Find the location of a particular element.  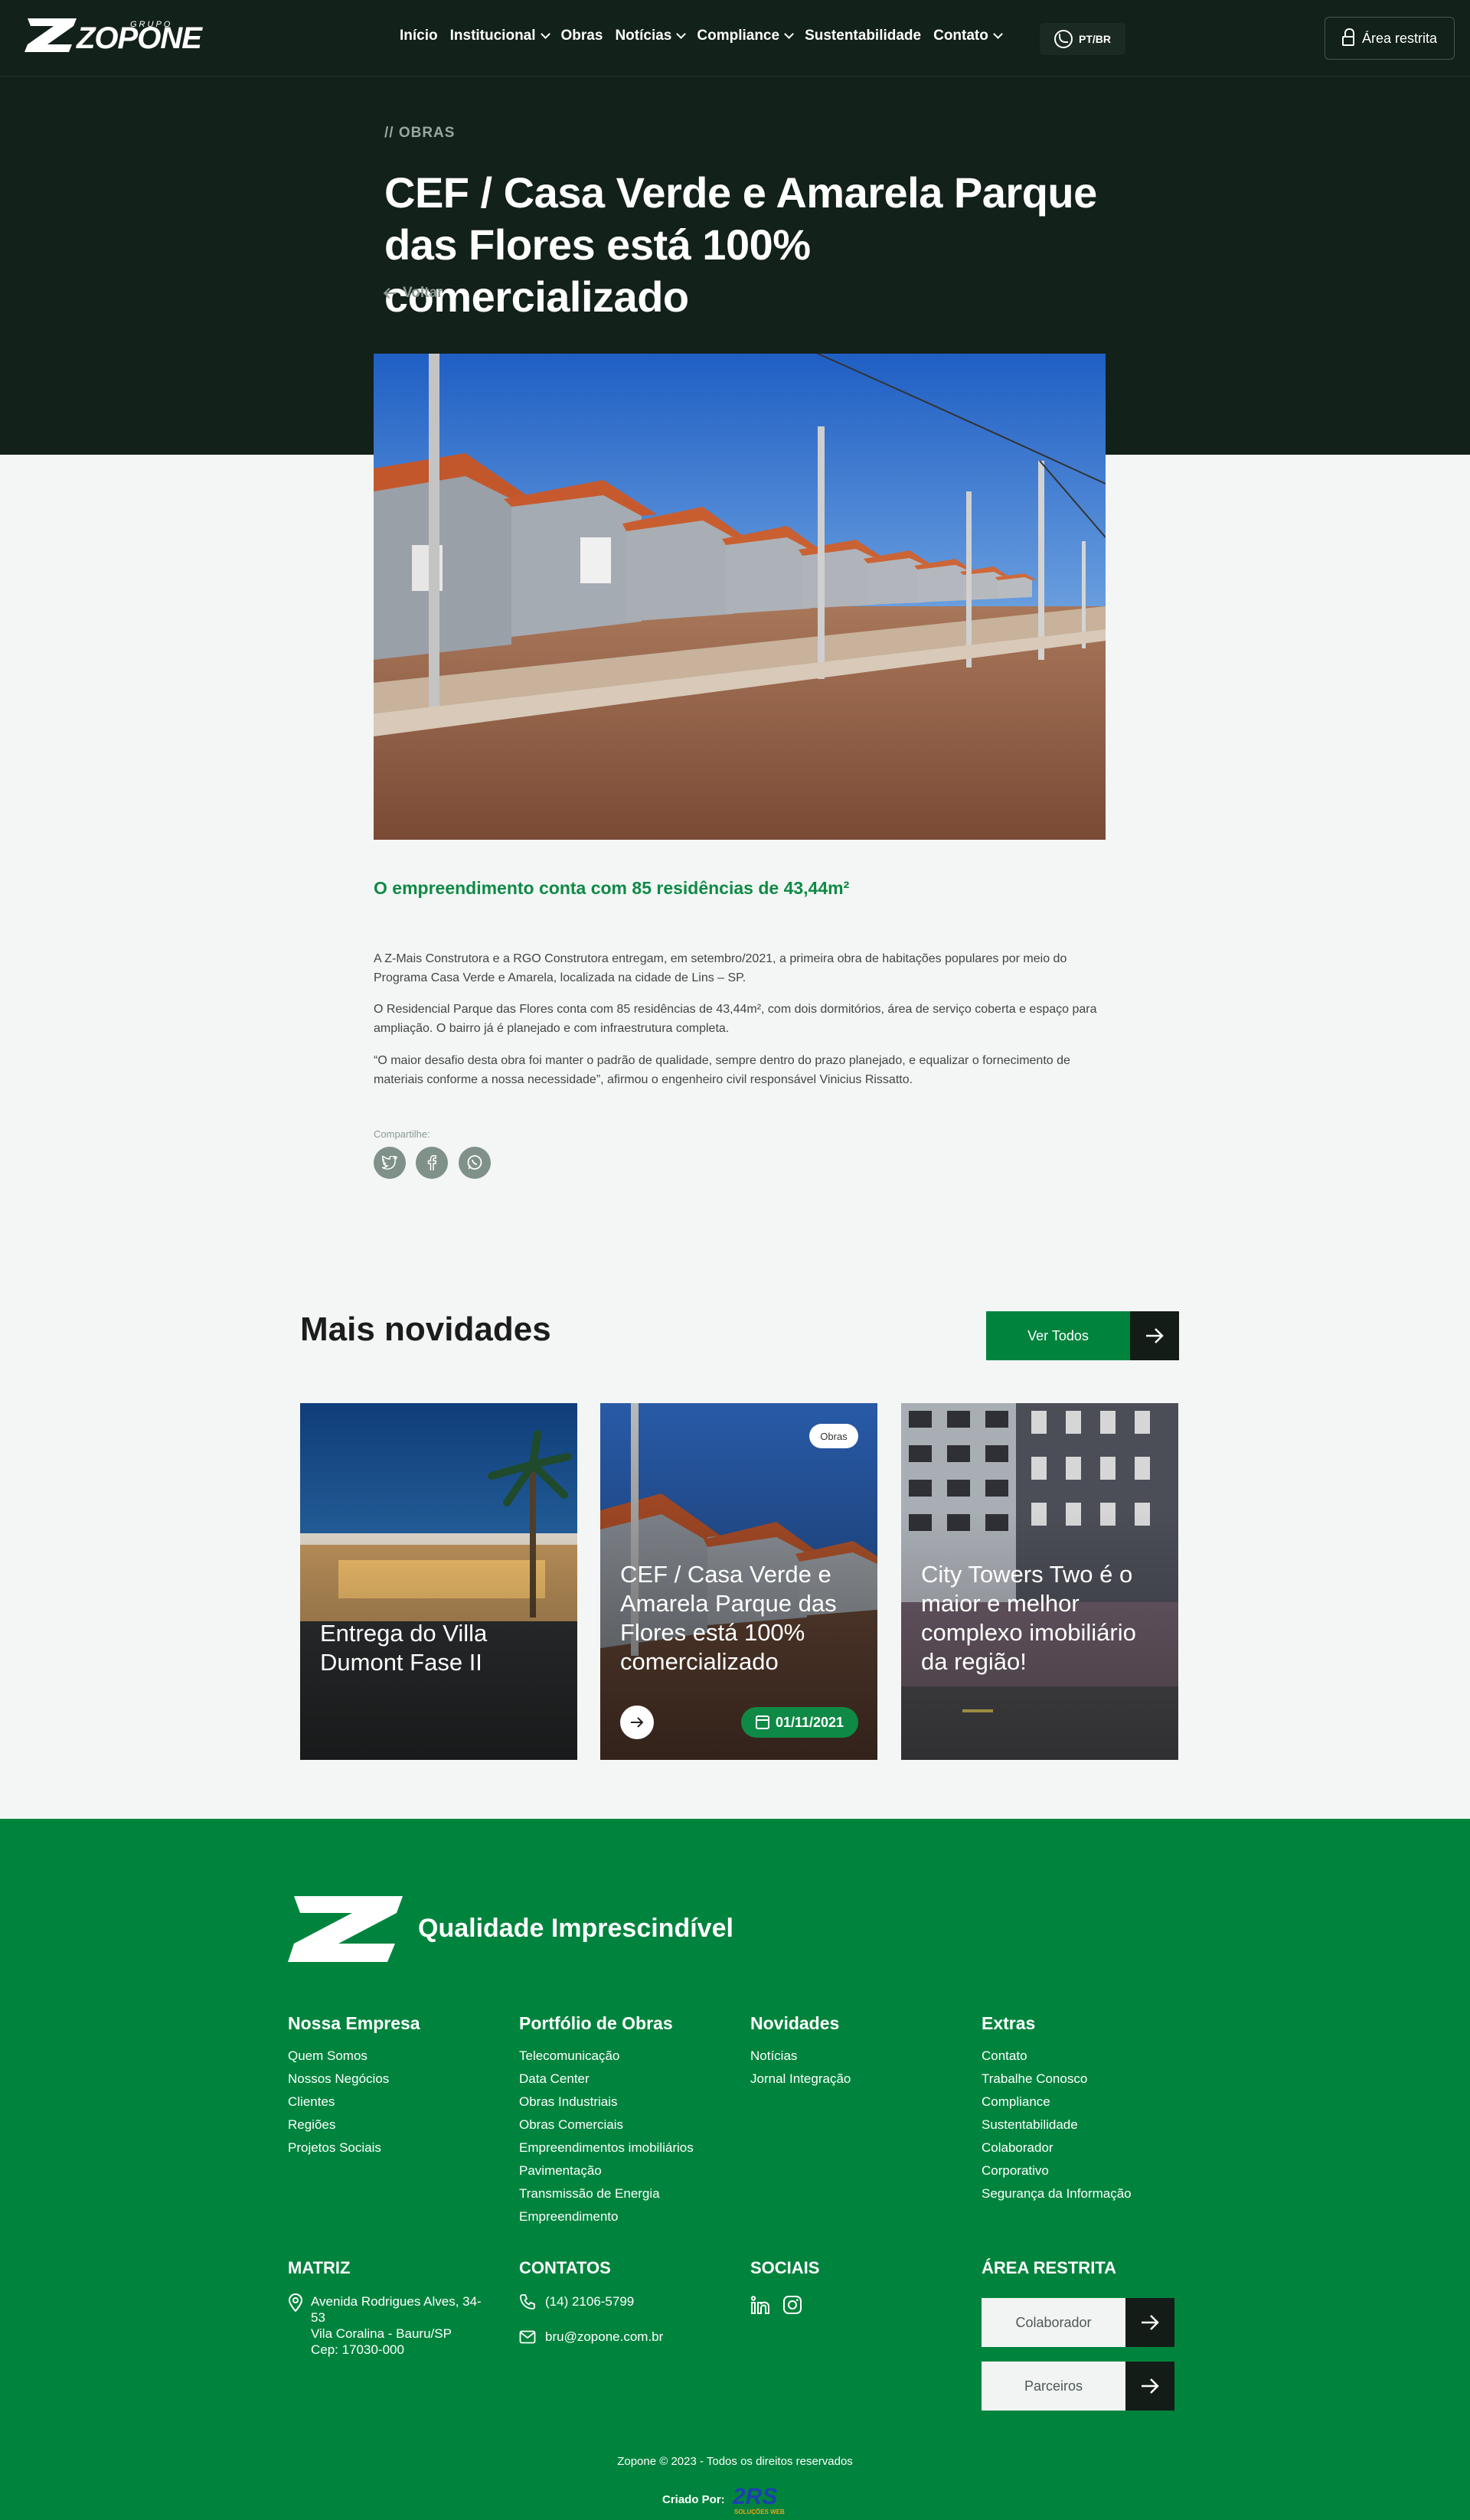

back-link: Voltar is located at coordinates (413, 293).